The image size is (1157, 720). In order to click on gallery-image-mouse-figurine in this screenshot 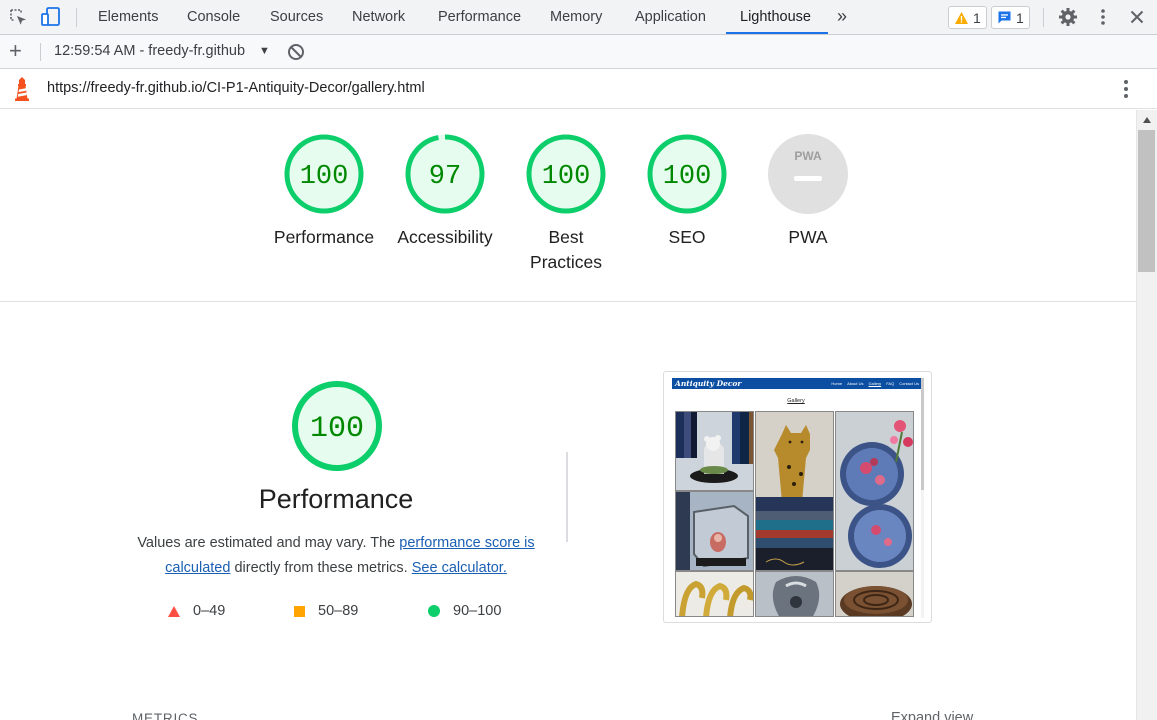, I will do `click(714, 451)`.